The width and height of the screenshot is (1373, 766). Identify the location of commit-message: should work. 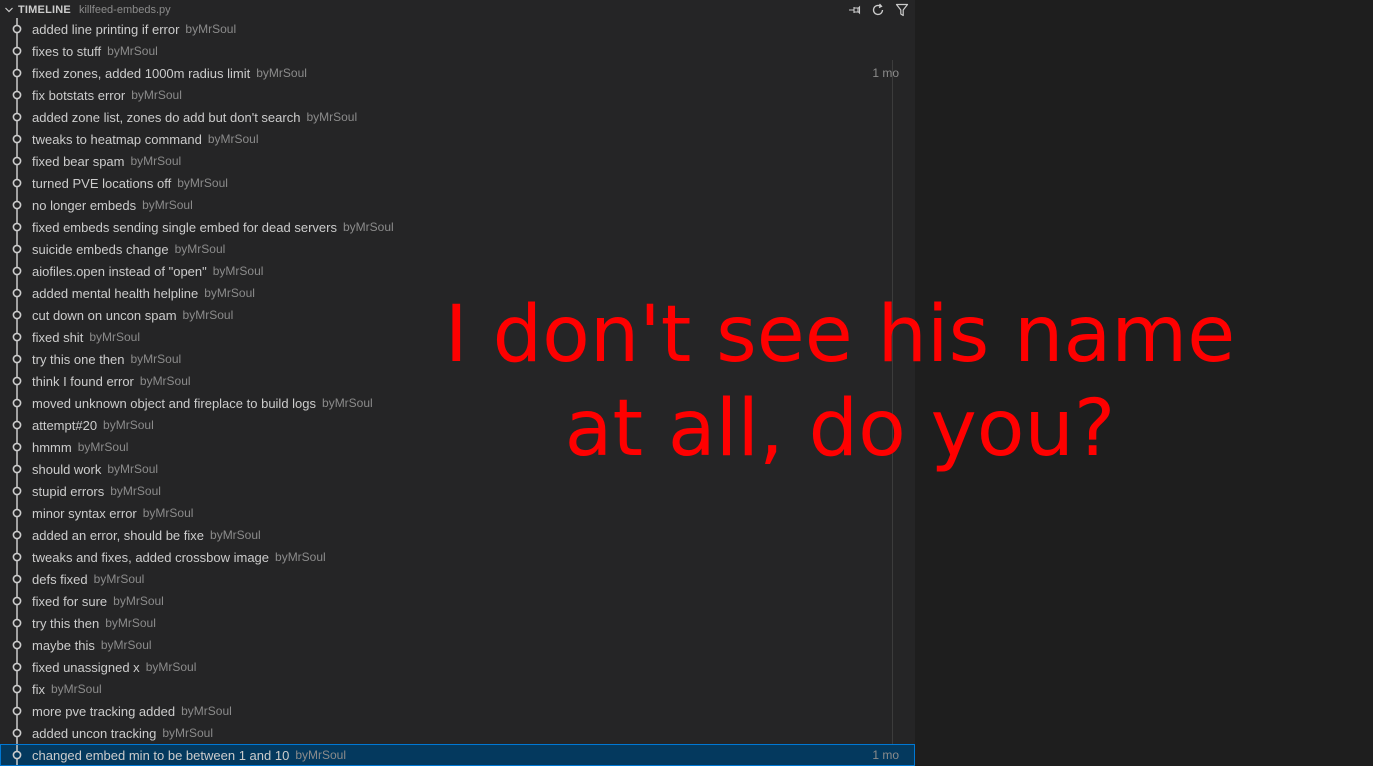
(67, 469).